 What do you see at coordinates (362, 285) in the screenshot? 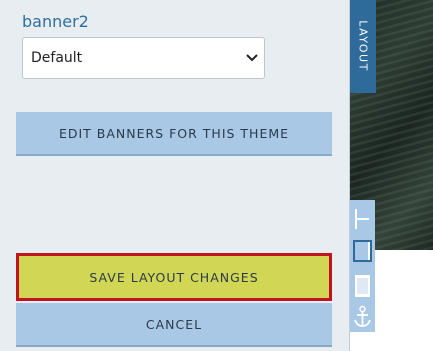
I see `align-full-icon` at bounding box center [362, 285].